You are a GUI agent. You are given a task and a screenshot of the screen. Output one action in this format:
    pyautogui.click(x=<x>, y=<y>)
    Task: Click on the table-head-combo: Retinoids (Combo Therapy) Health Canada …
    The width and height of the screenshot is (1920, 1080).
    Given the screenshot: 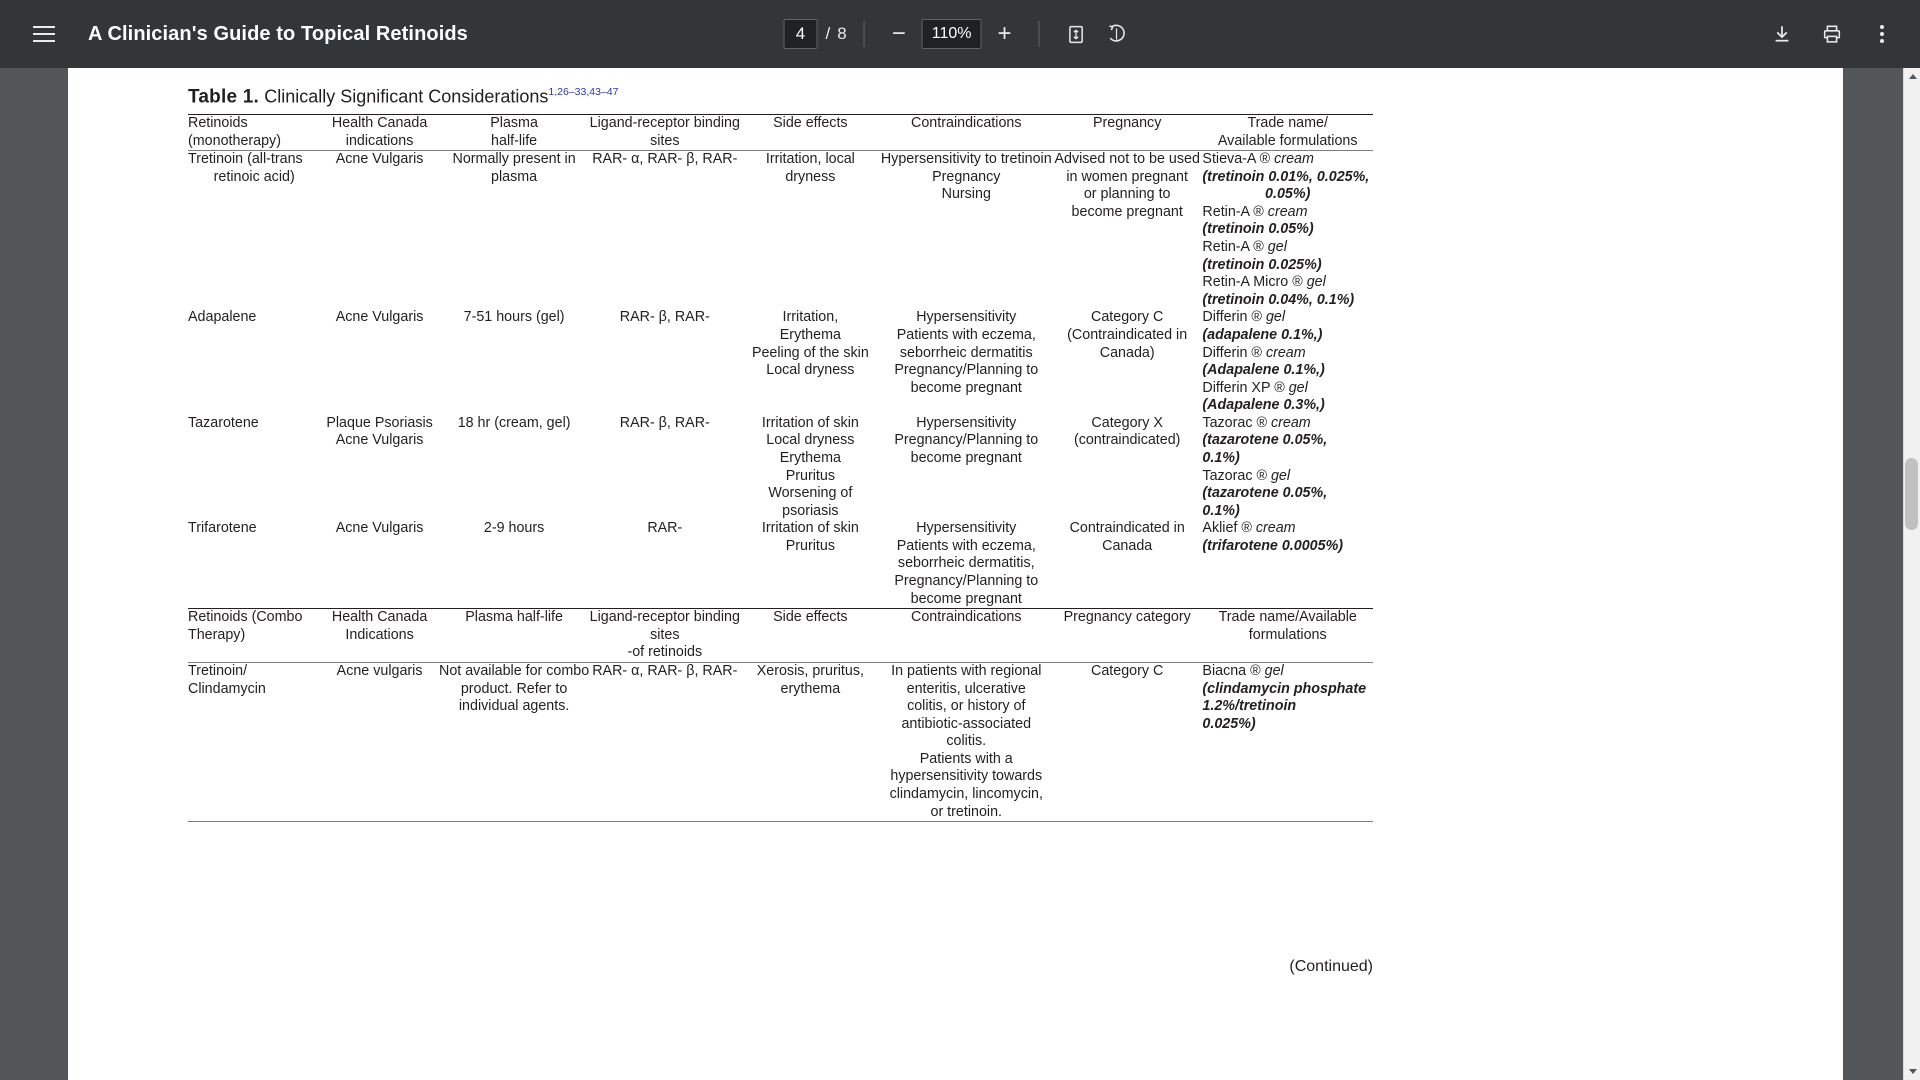 What is the action you would take?
    pyautogui.click(x=780, y=635)
    